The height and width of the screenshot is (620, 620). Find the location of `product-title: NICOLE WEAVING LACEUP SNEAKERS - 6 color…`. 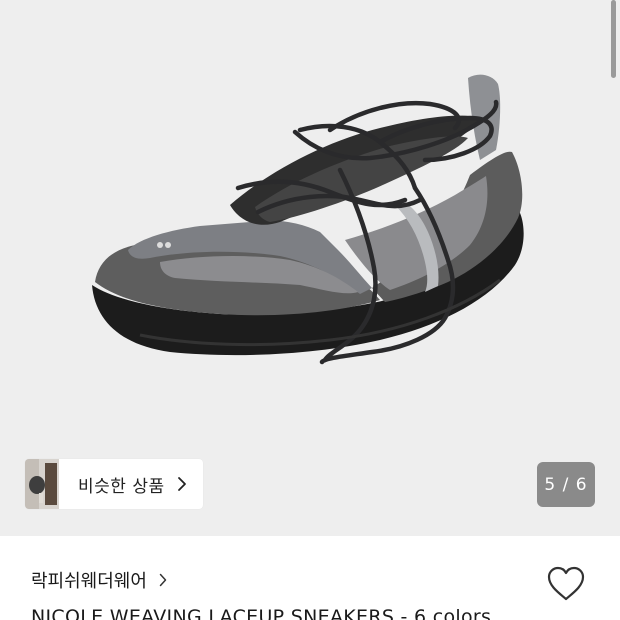

product-title: NICOLE WEAVING LACEUP SNEAKERS - 6 color… is located at coordinates (261, 613).